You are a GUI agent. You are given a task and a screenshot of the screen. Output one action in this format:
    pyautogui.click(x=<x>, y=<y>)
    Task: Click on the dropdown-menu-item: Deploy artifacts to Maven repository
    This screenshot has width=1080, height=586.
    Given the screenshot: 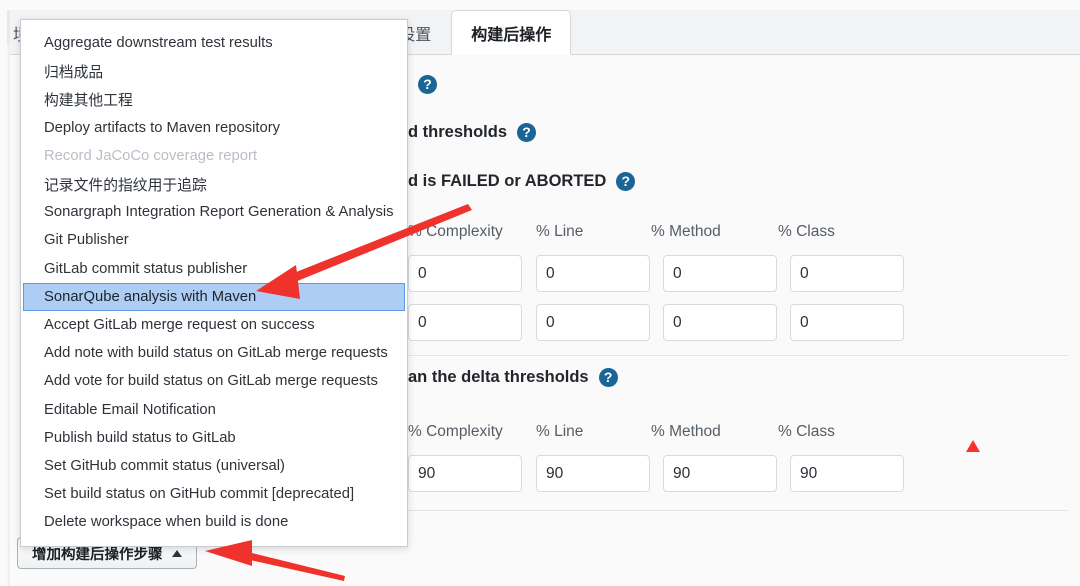 What is the action you would take?
    pyautogui.click(x=214, y=128)
    